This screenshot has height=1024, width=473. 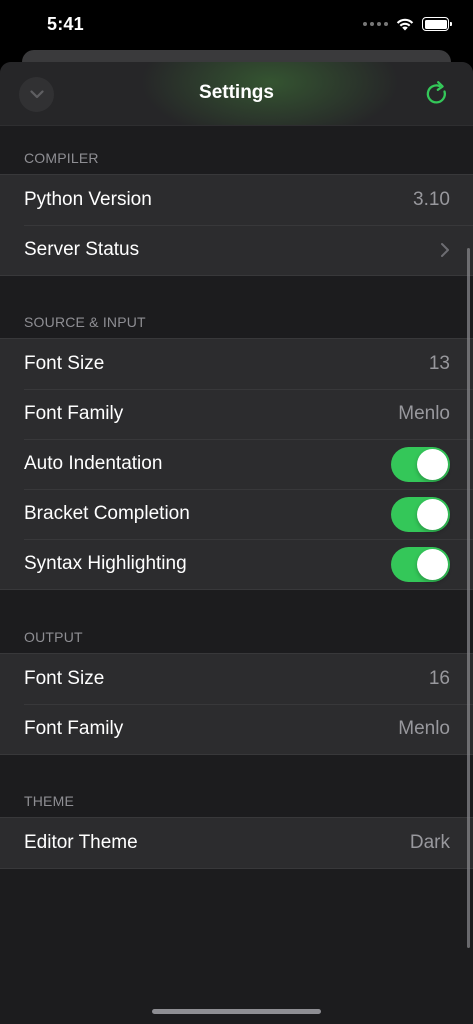 I want to click on python-version-row: Python Version 3.10, so click(x=236, y=200).